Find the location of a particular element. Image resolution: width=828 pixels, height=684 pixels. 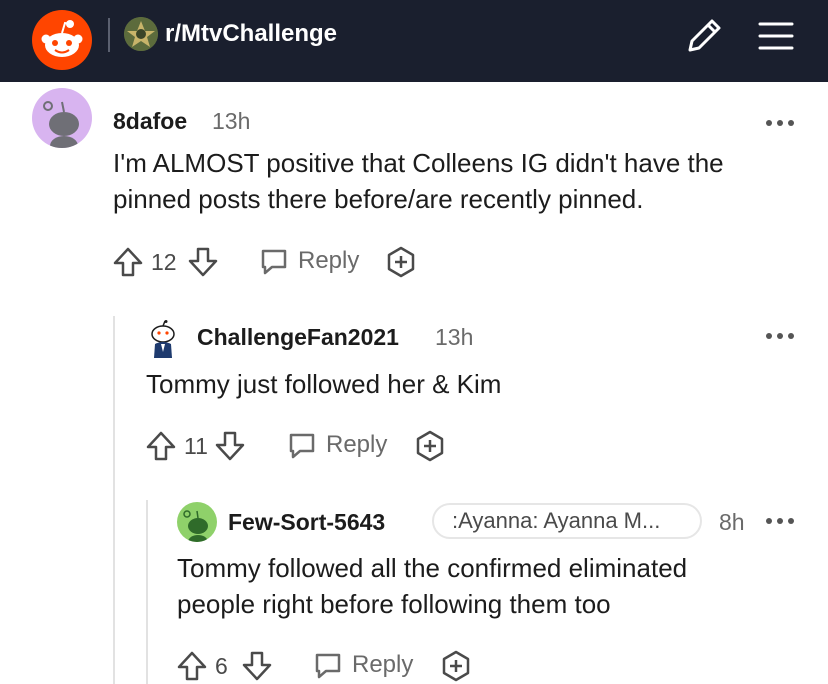

menu-icon is located at coordinates (776, 36).